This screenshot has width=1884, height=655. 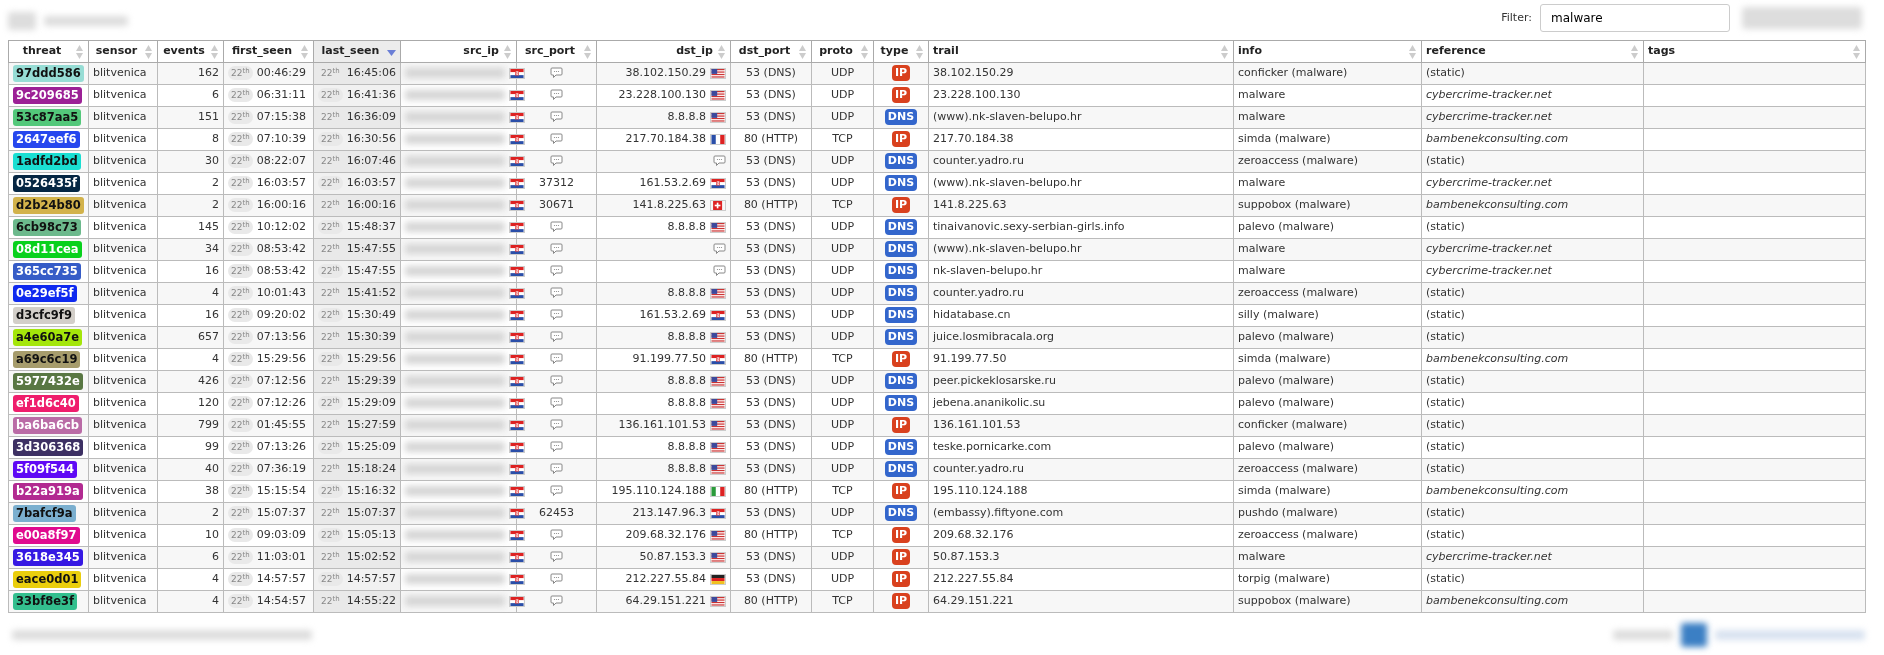 What do you see at coordinates (281, 425) in the screenshot?
I see `time-text: 01:45:55` at bounding box center [281, 425].